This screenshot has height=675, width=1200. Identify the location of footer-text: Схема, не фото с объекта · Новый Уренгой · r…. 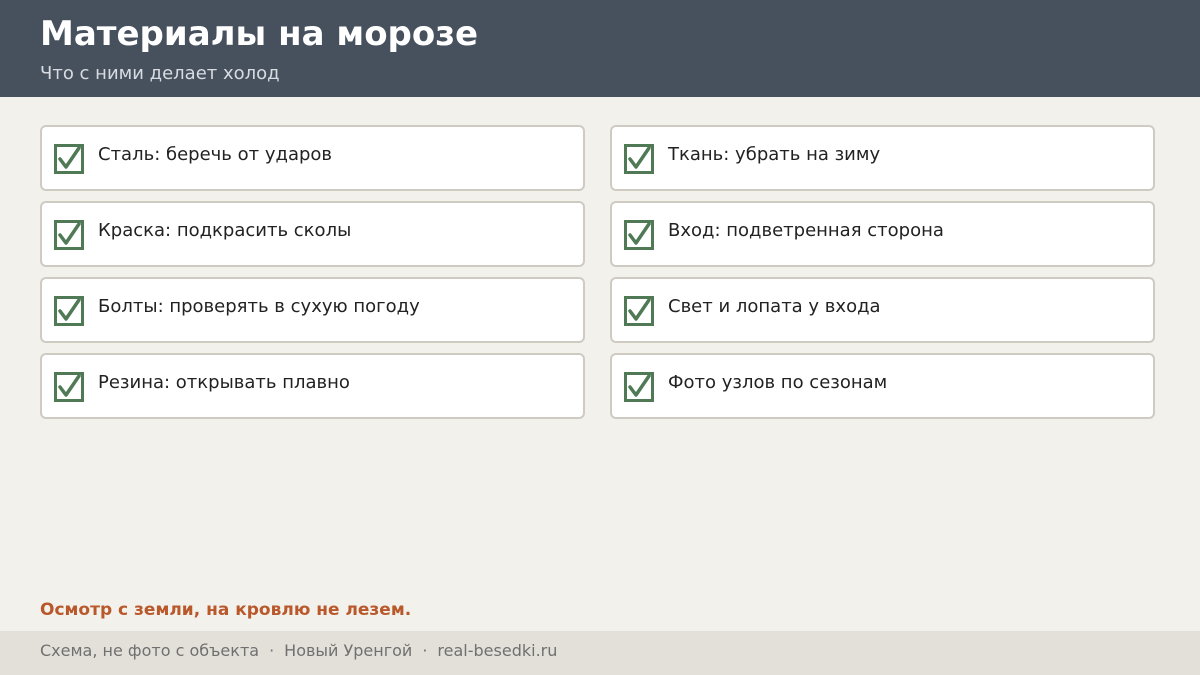
(298, 650).